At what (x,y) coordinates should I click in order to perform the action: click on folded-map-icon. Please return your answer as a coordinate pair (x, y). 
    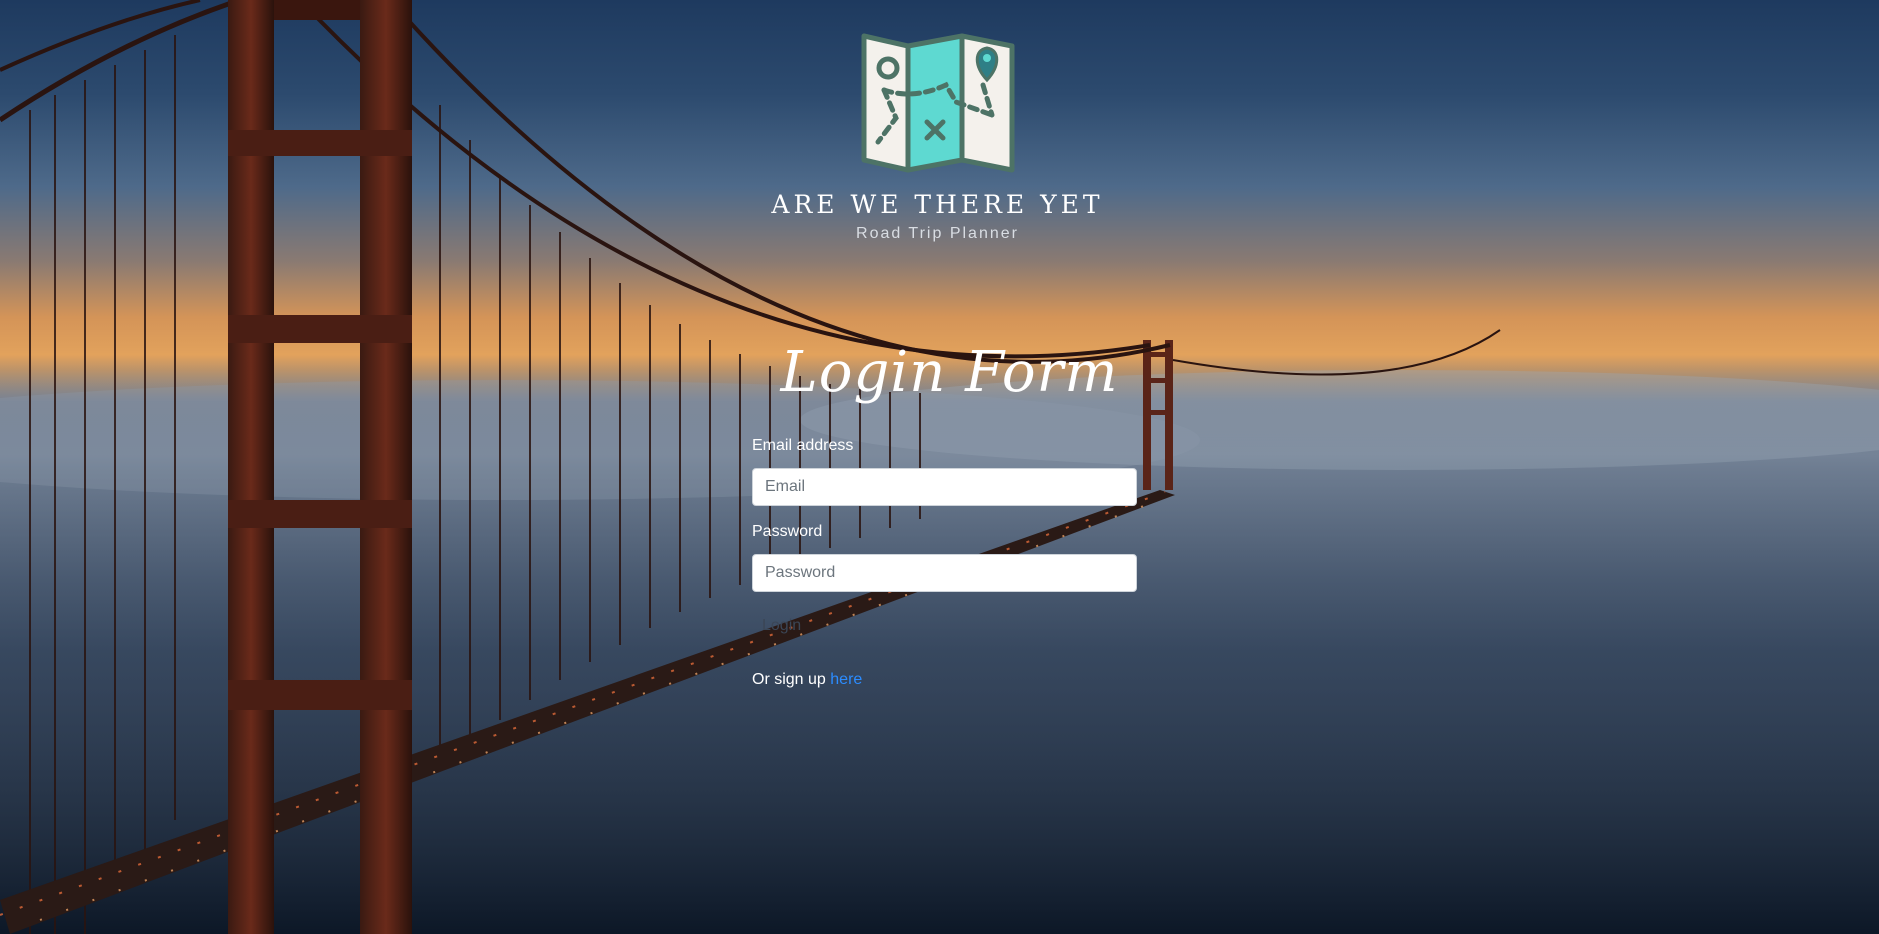
    Looking at the image, I should click on (938, 103).